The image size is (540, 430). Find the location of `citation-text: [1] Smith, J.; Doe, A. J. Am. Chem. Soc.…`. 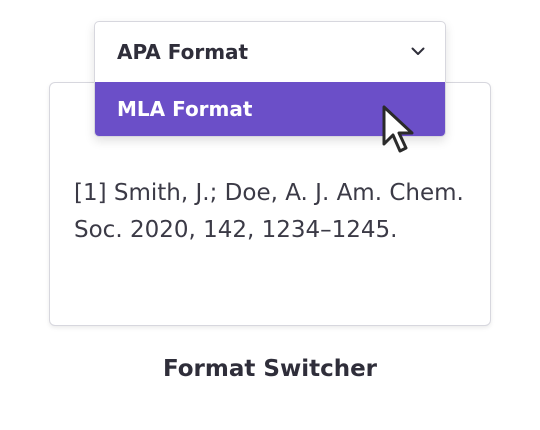

citation-text: [1] Smith, J.; Doe, A. J. Am. Chem. Soc.… is located at coordinates (269, 211).